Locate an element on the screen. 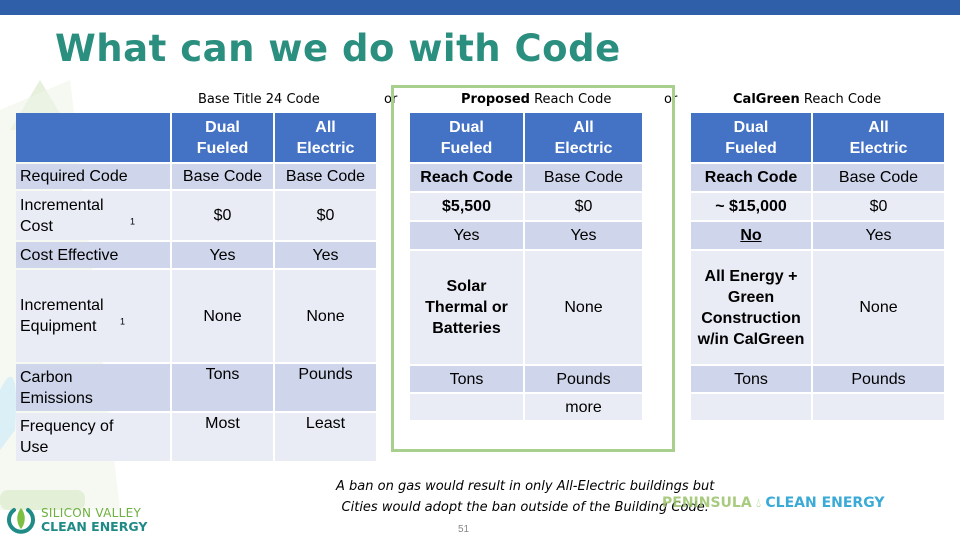 Image resolution: width=960 pixels, height=540 pixels. table-row is located at coordinates (817, 407).